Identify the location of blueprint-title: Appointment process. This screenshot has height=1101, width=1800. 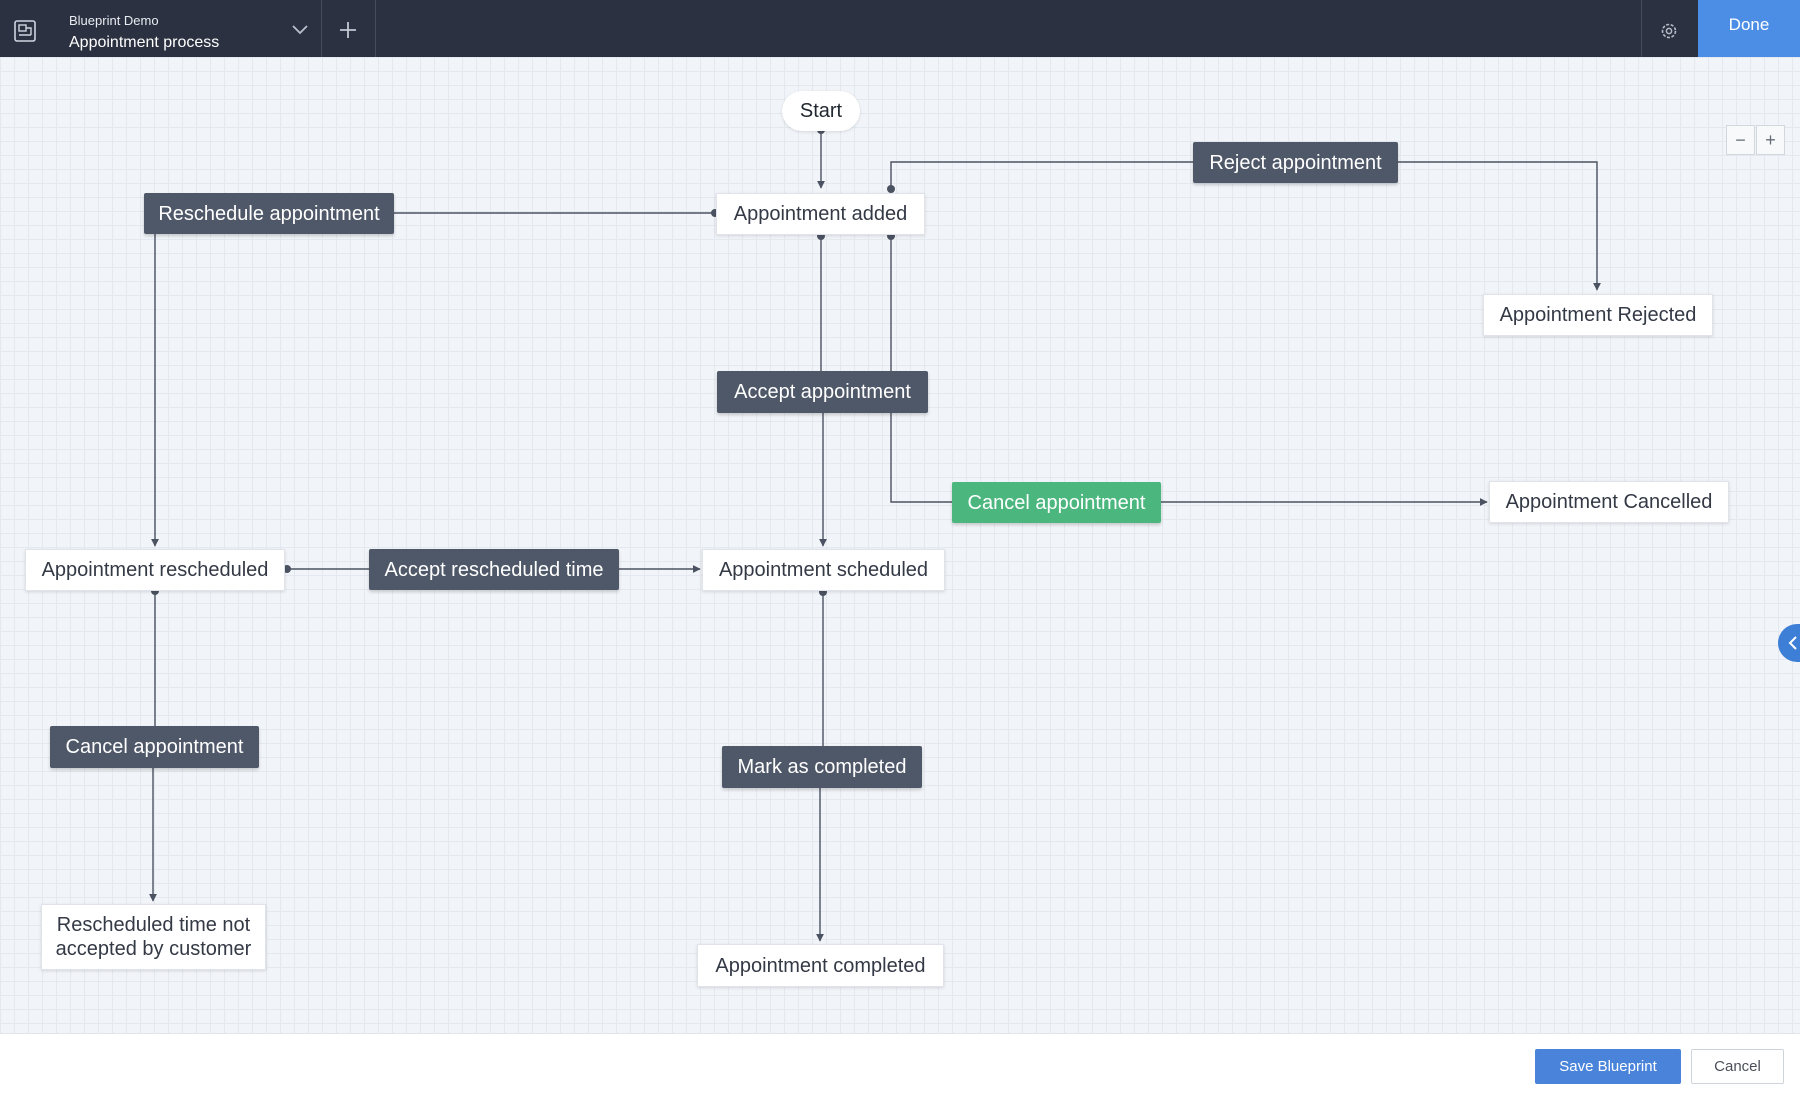
(144, 42).